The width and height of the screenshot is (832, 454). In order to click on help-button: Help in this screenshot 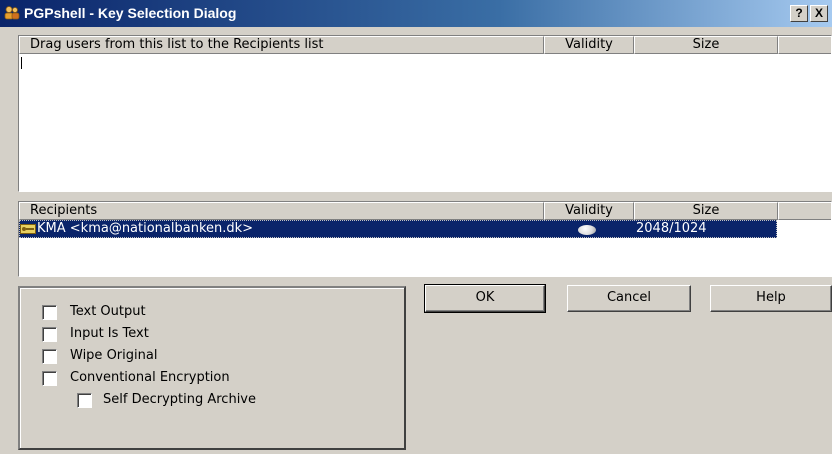, I will do `click(771, 298)`.